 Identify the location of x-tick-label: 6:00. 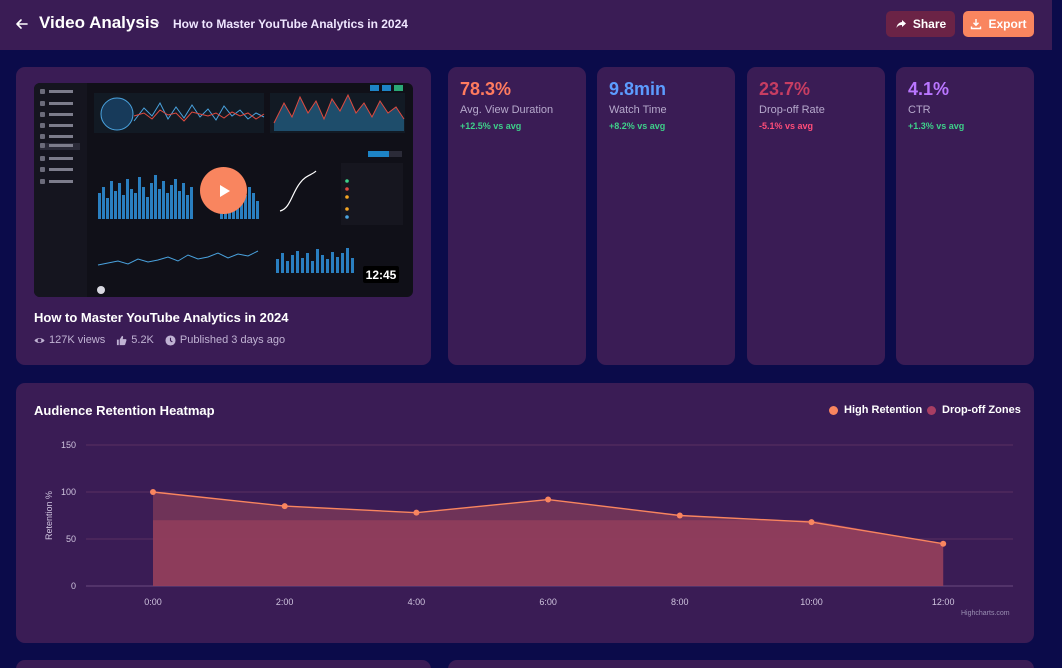
(548, 602).